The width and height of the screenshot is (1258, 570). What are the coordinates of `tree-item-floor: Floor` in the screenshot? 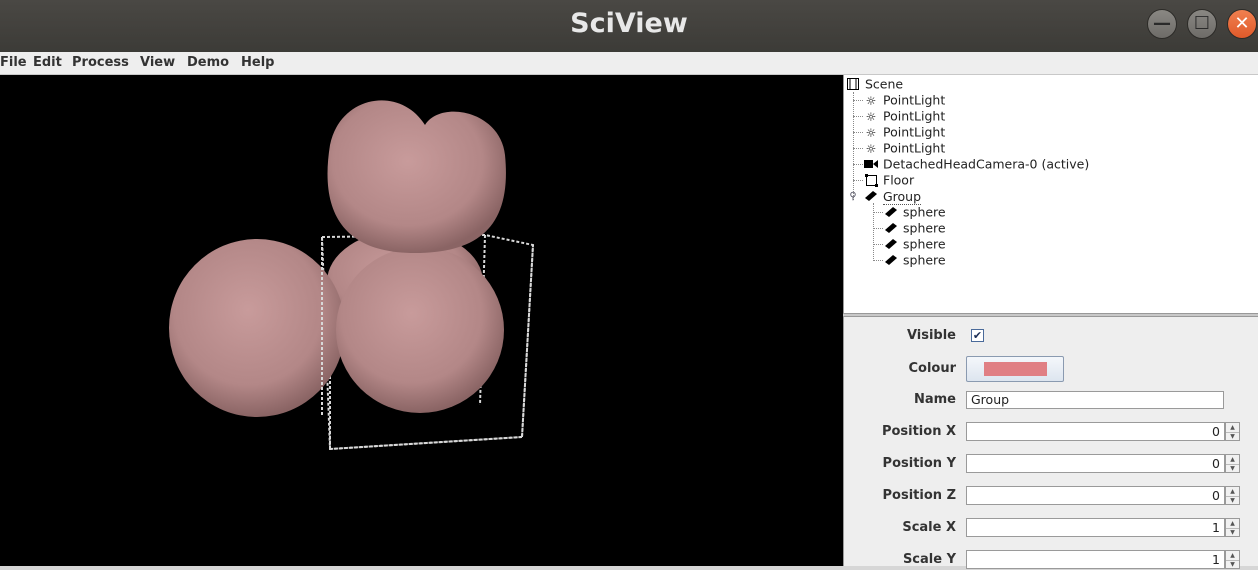 It's located at (889, 180).